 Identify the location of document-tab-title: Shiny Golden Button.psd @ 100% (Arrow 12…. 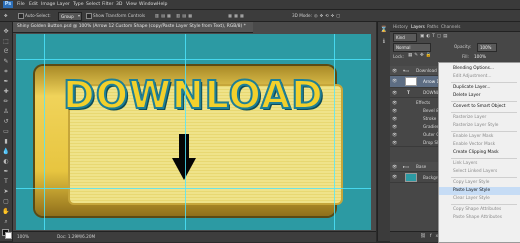
(131, 26).